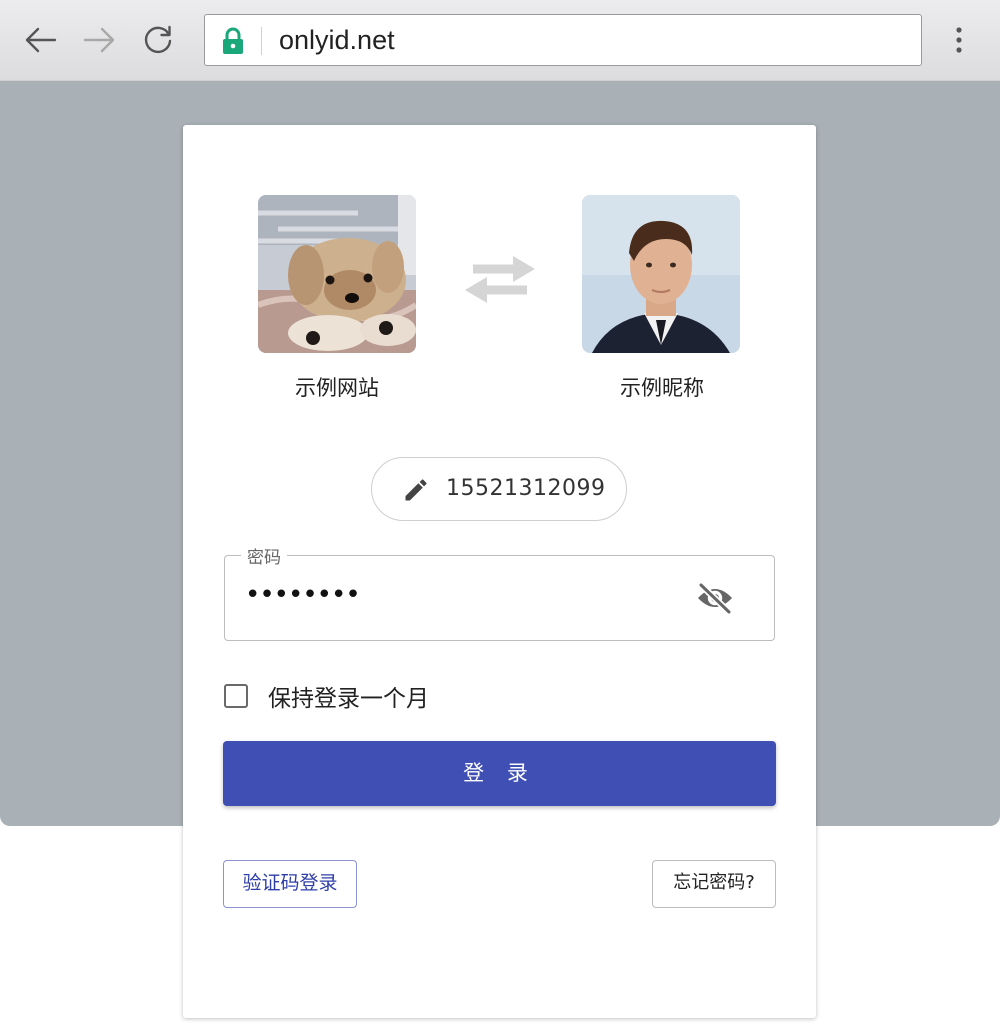 The width and height of the screenshot is (1000, 1024). I want to click on lock-icon, so click(233, 40).